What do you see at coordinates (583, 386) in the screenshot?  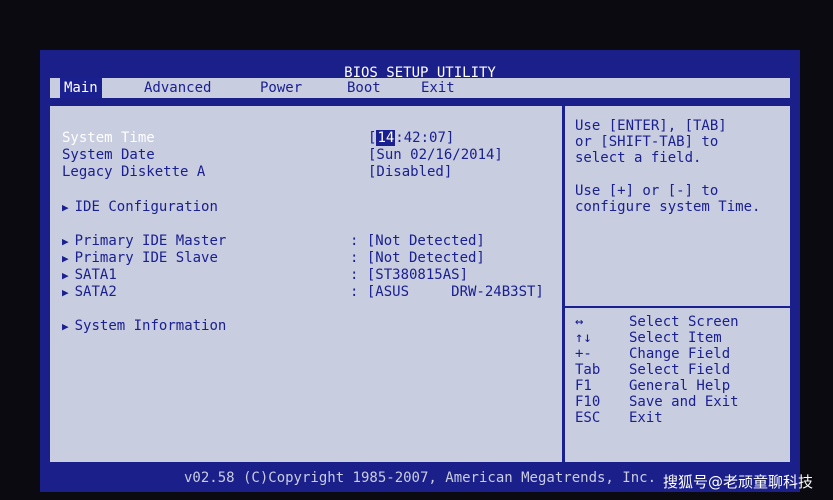 I see `f1-key: F1` at bounding box center [583, 386].